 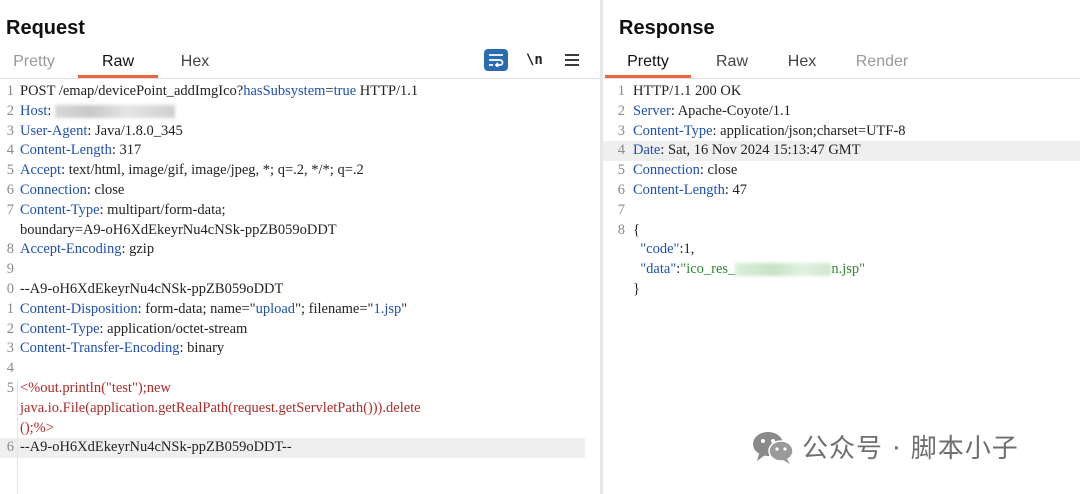 I want to click on code-token: upload, so click(x=275, y=308).